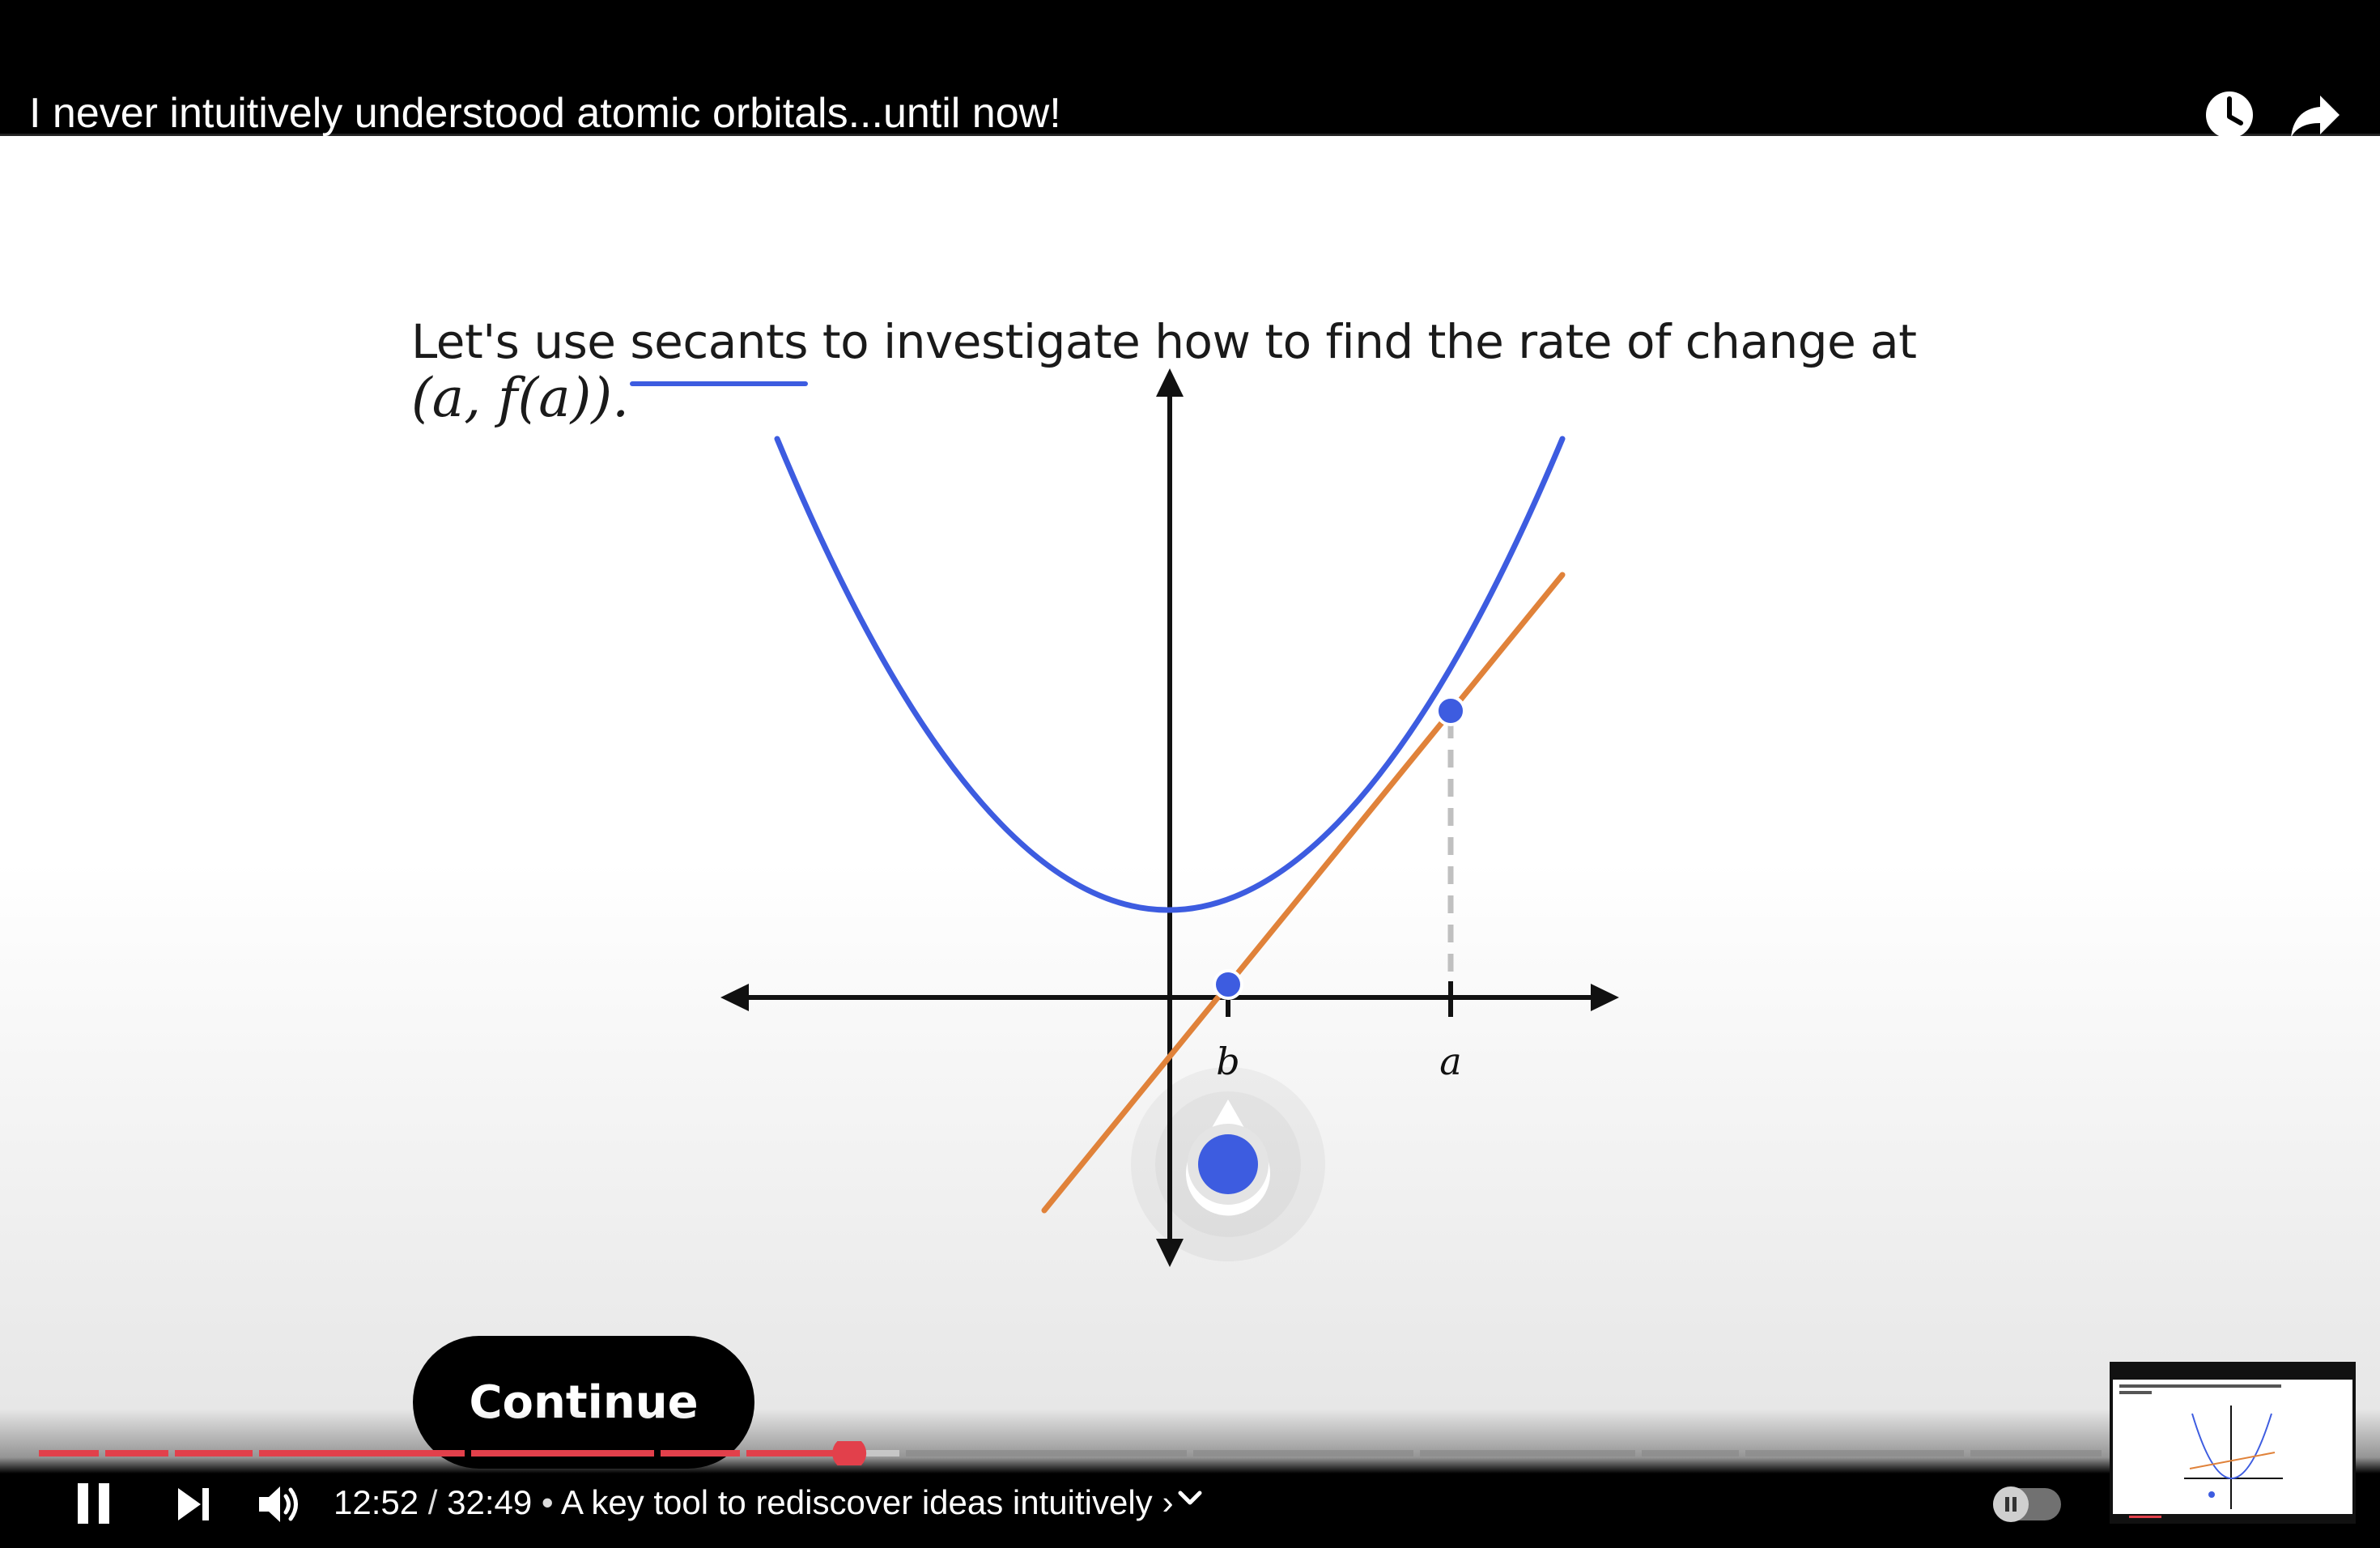 The image size is (2380, 1548). Describe the element at coordinates (194, 1506) in the screenshot. I see `next-icon` at that location.